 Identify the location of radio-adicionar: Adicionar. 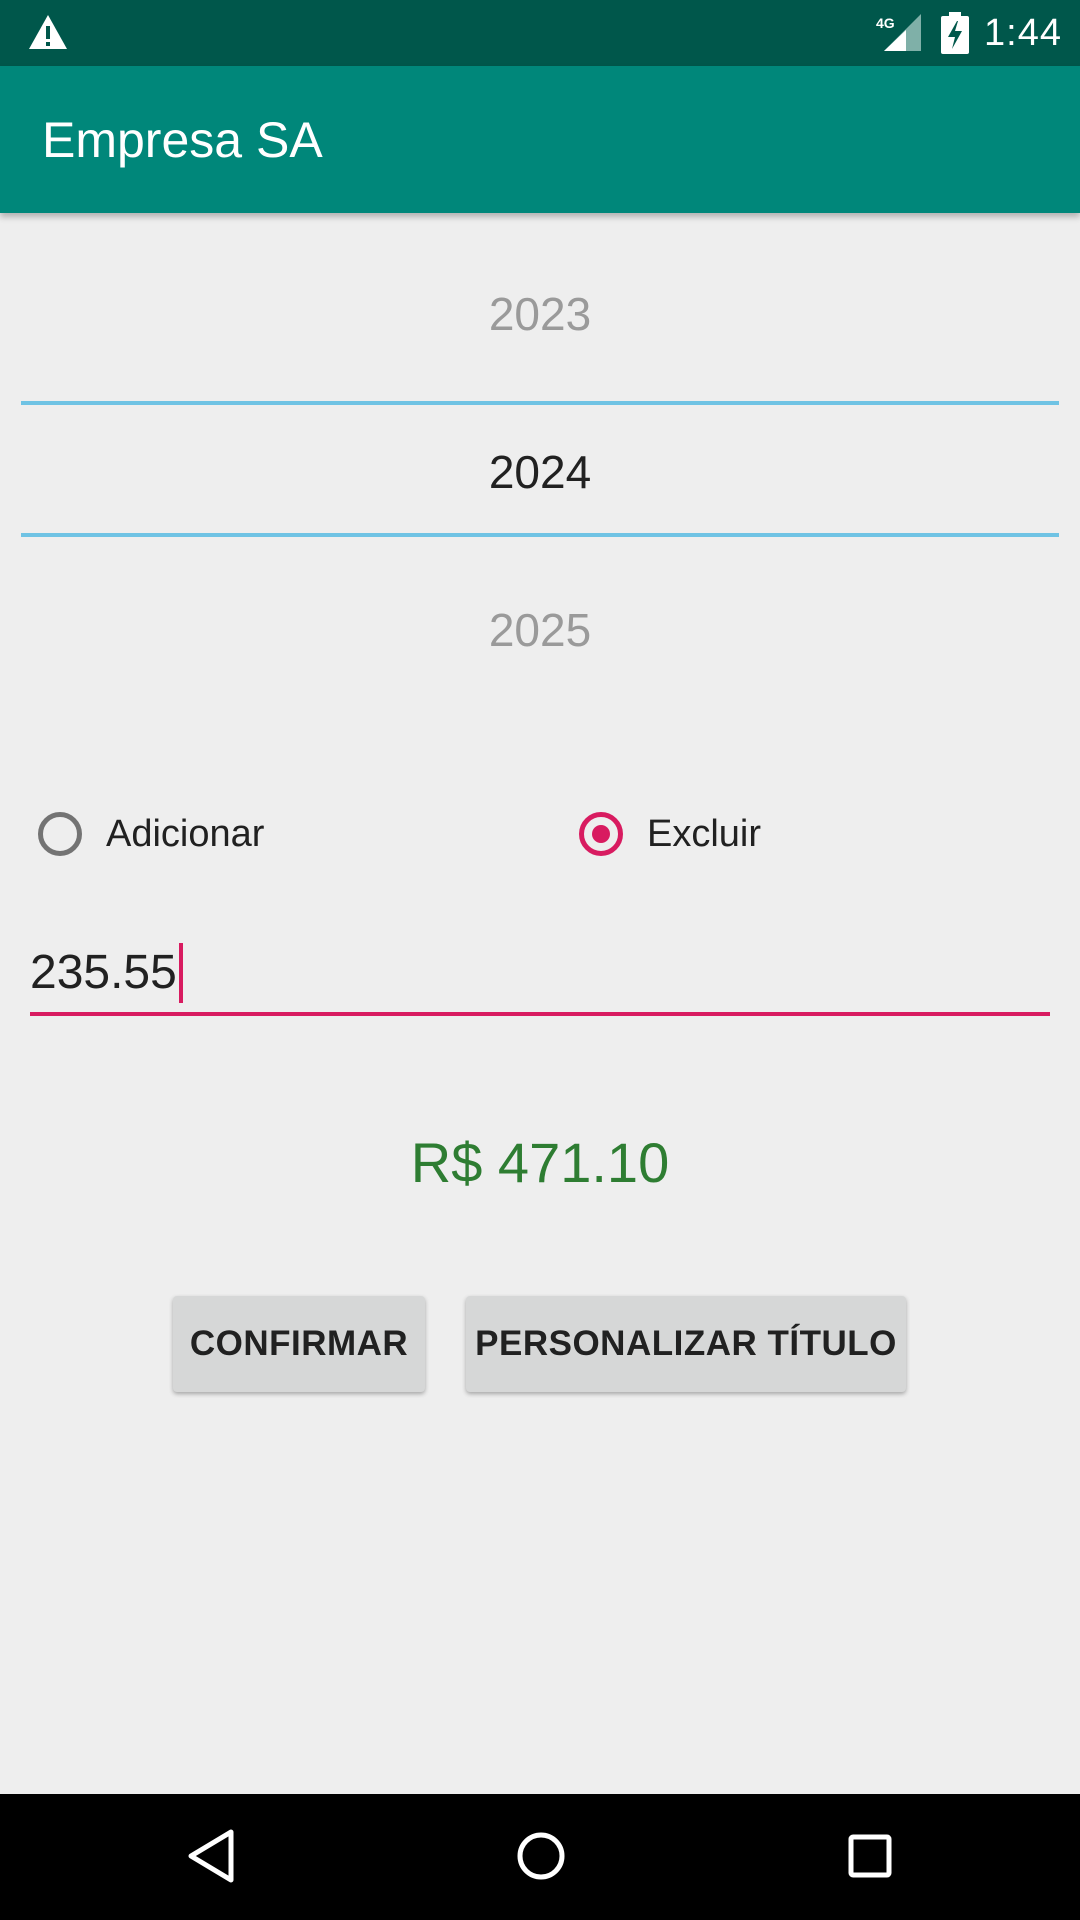
(151, 834).